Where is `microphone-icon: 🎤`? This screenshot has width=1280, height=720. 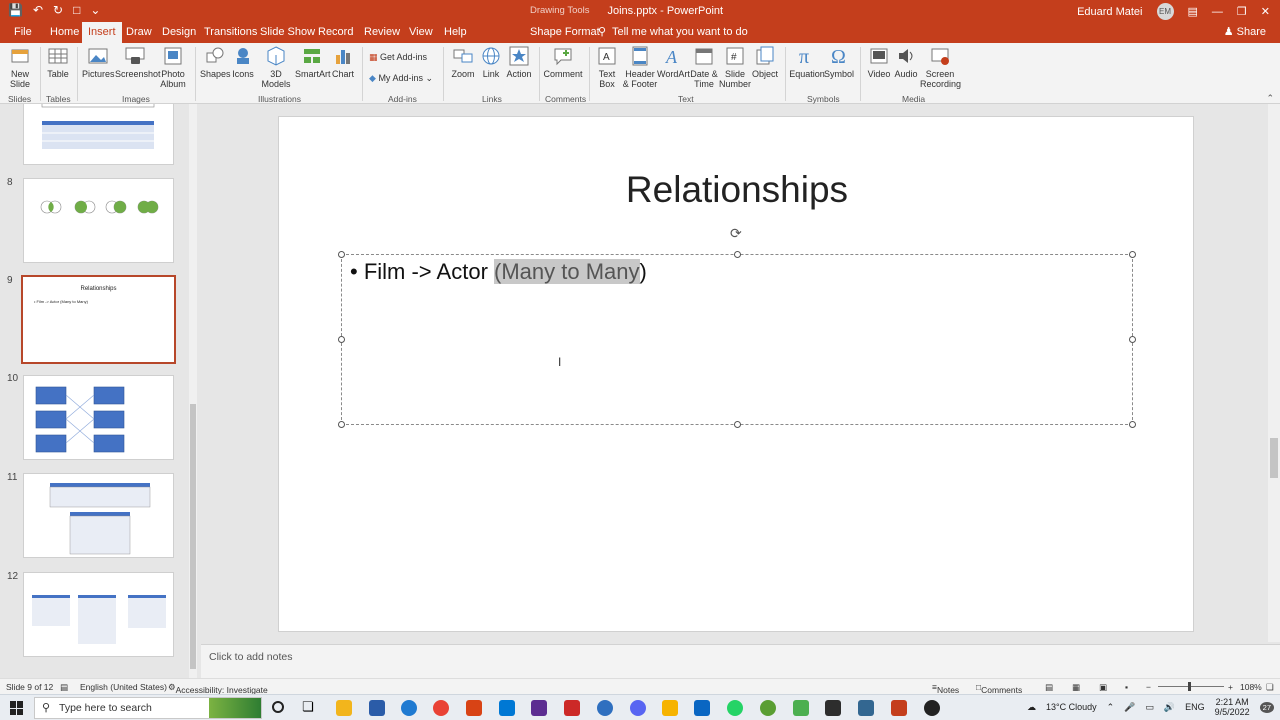
microphone-icon: 🎤 is located at coordinates (1129, 707).